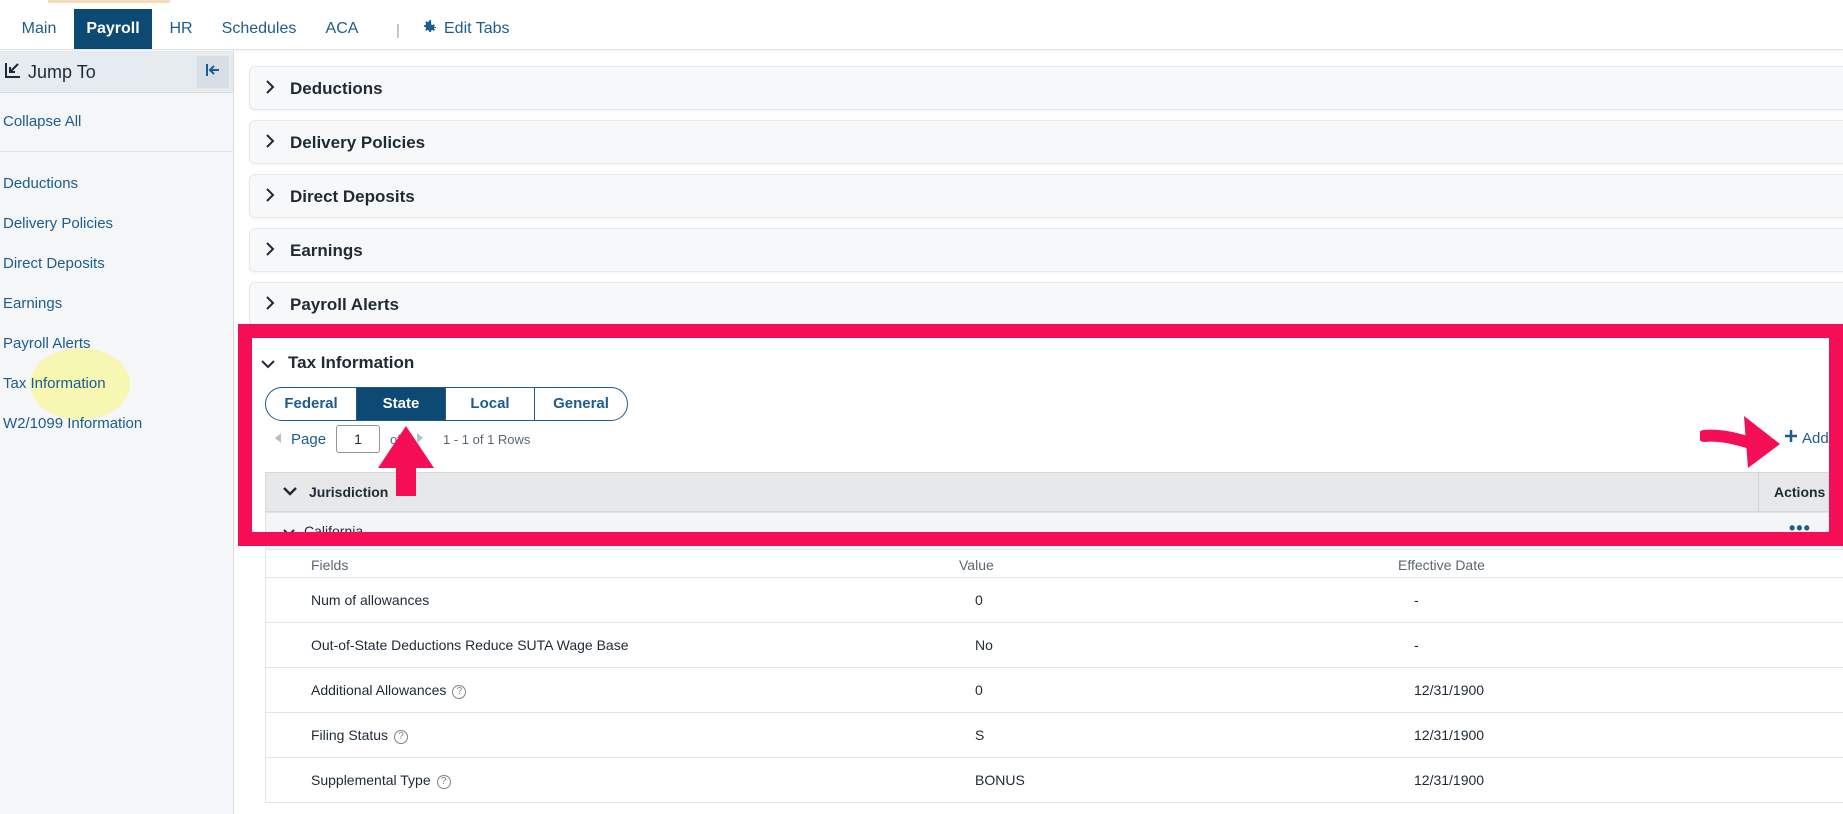  What do you see at coordinates (1740, 442) in the screenshot?
I see `annotation-arrow-right` at bounding box center [1740, 442].